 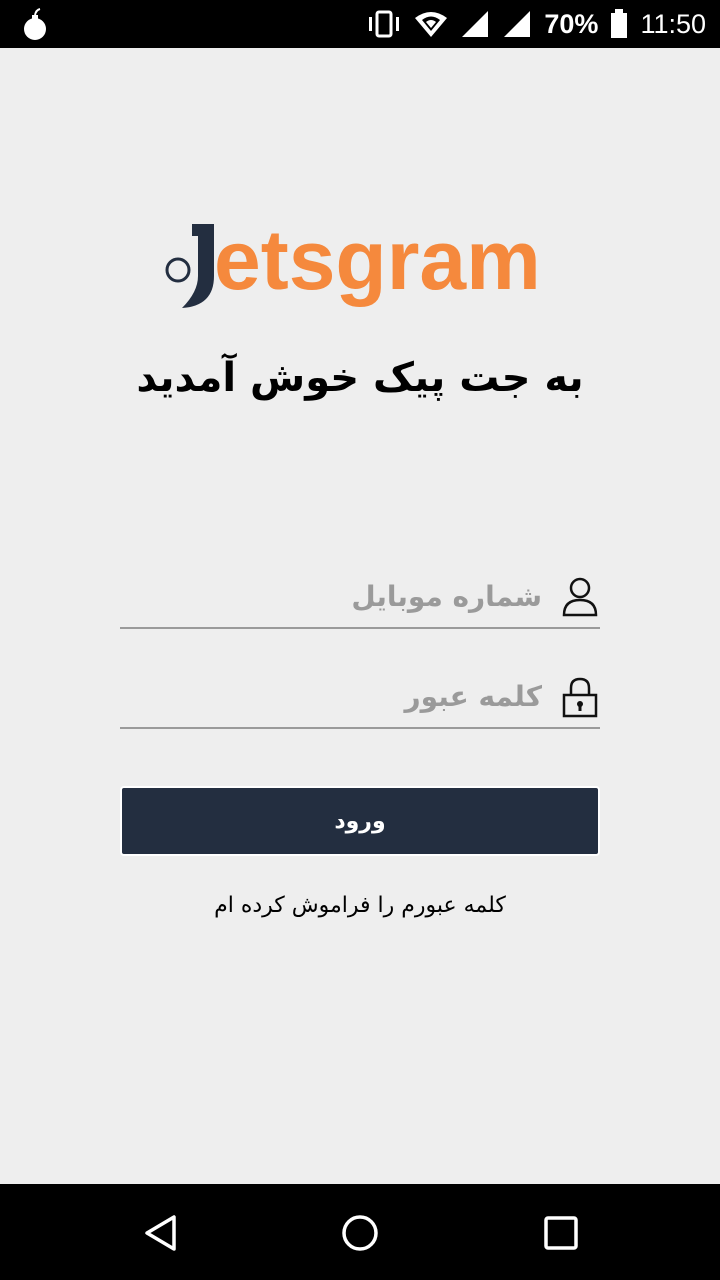 I want to click on forgot-password-link: کلمه عبورم را فراموش کرده ام, so click(x=360, y=905).